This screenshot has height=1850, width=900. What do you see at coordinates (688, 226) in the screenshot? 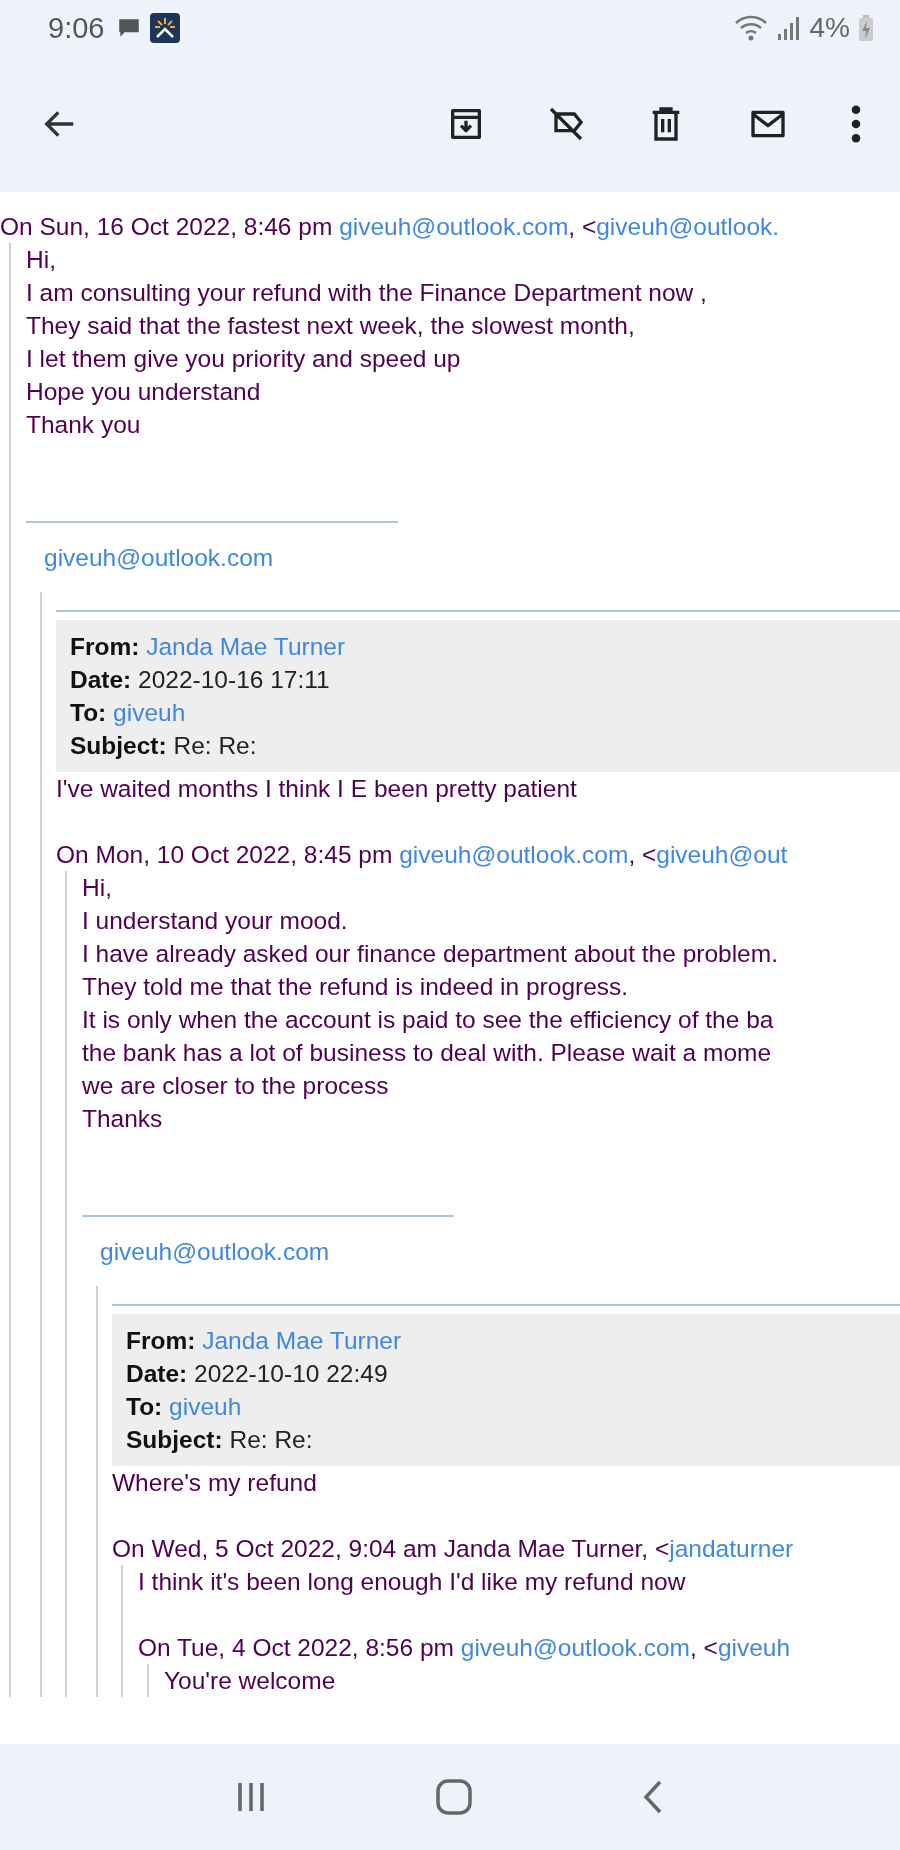
I see `email-link: giveuh@outlook.` at bounding box center [688, 226].